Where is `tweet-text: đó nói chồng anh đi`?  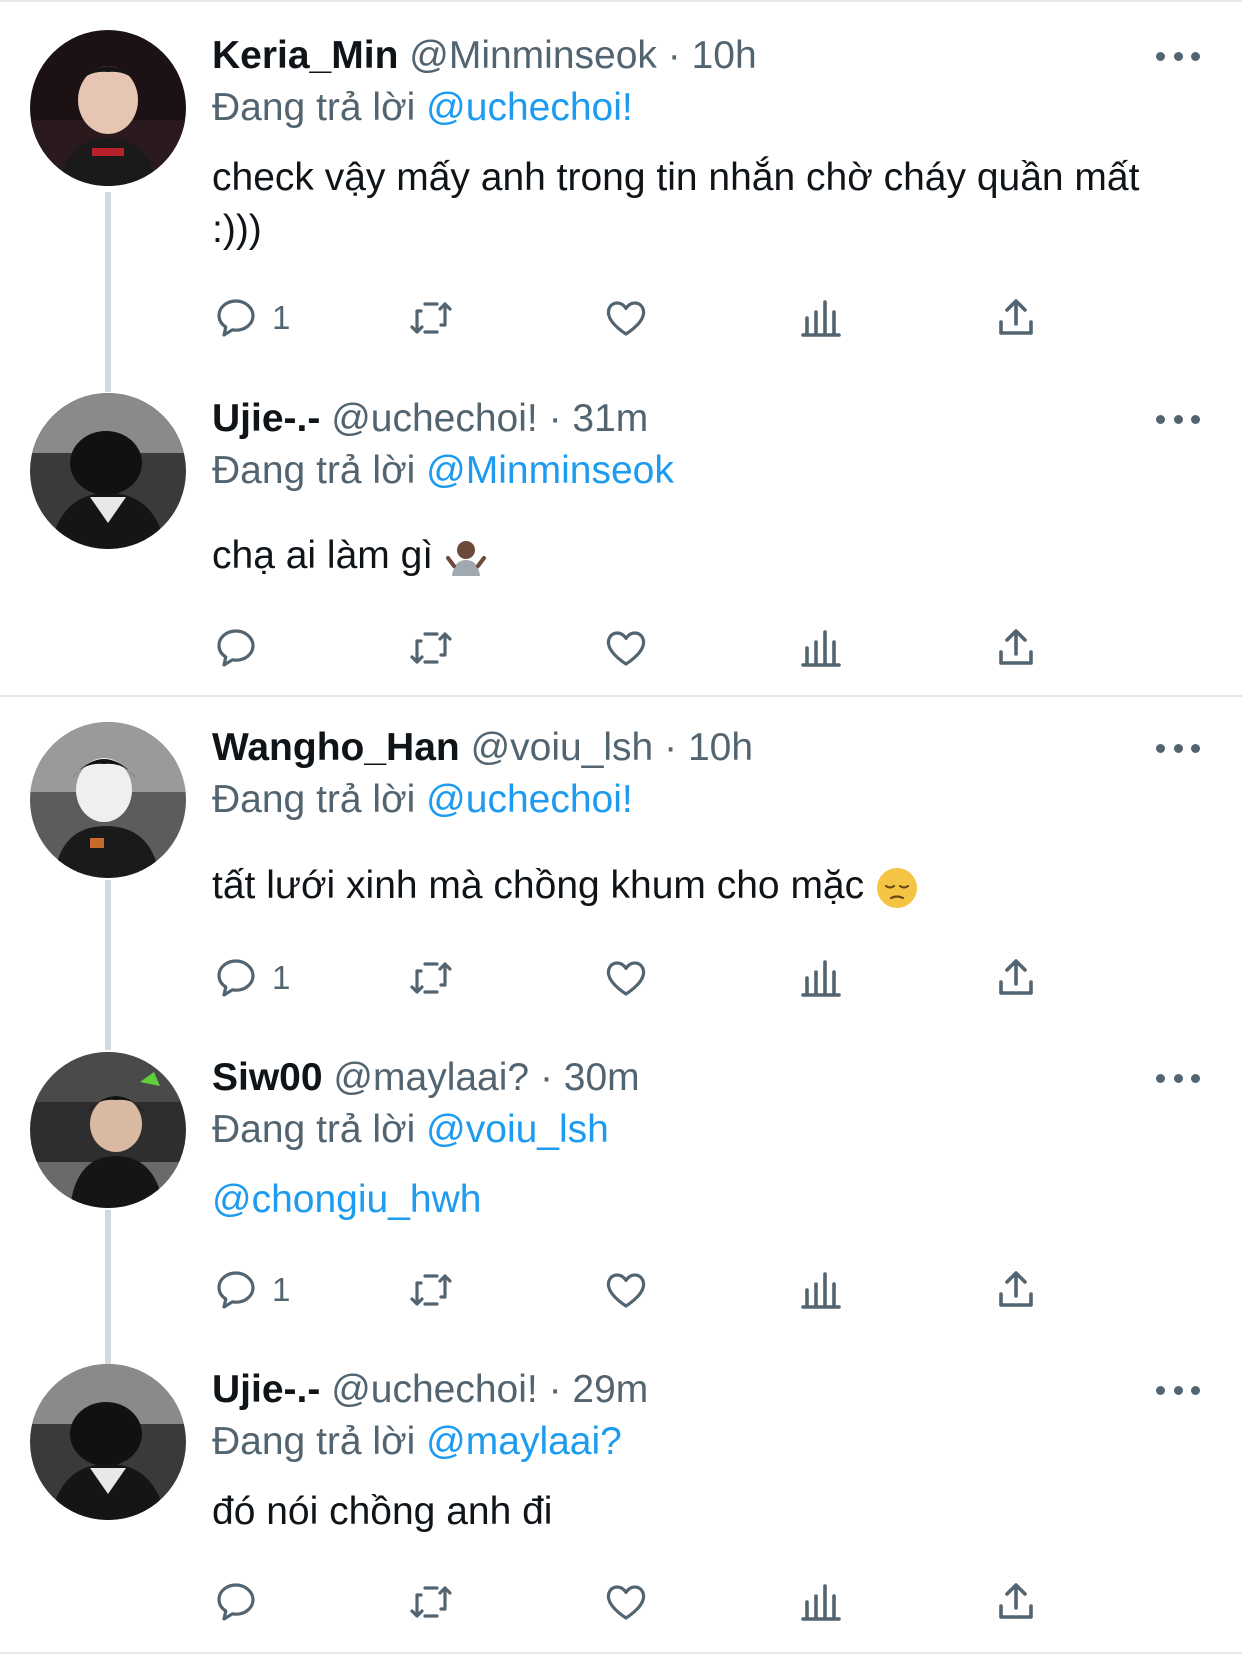 tweet-text: đó nói chồng anh đi is located at coordinates (382, 1511).